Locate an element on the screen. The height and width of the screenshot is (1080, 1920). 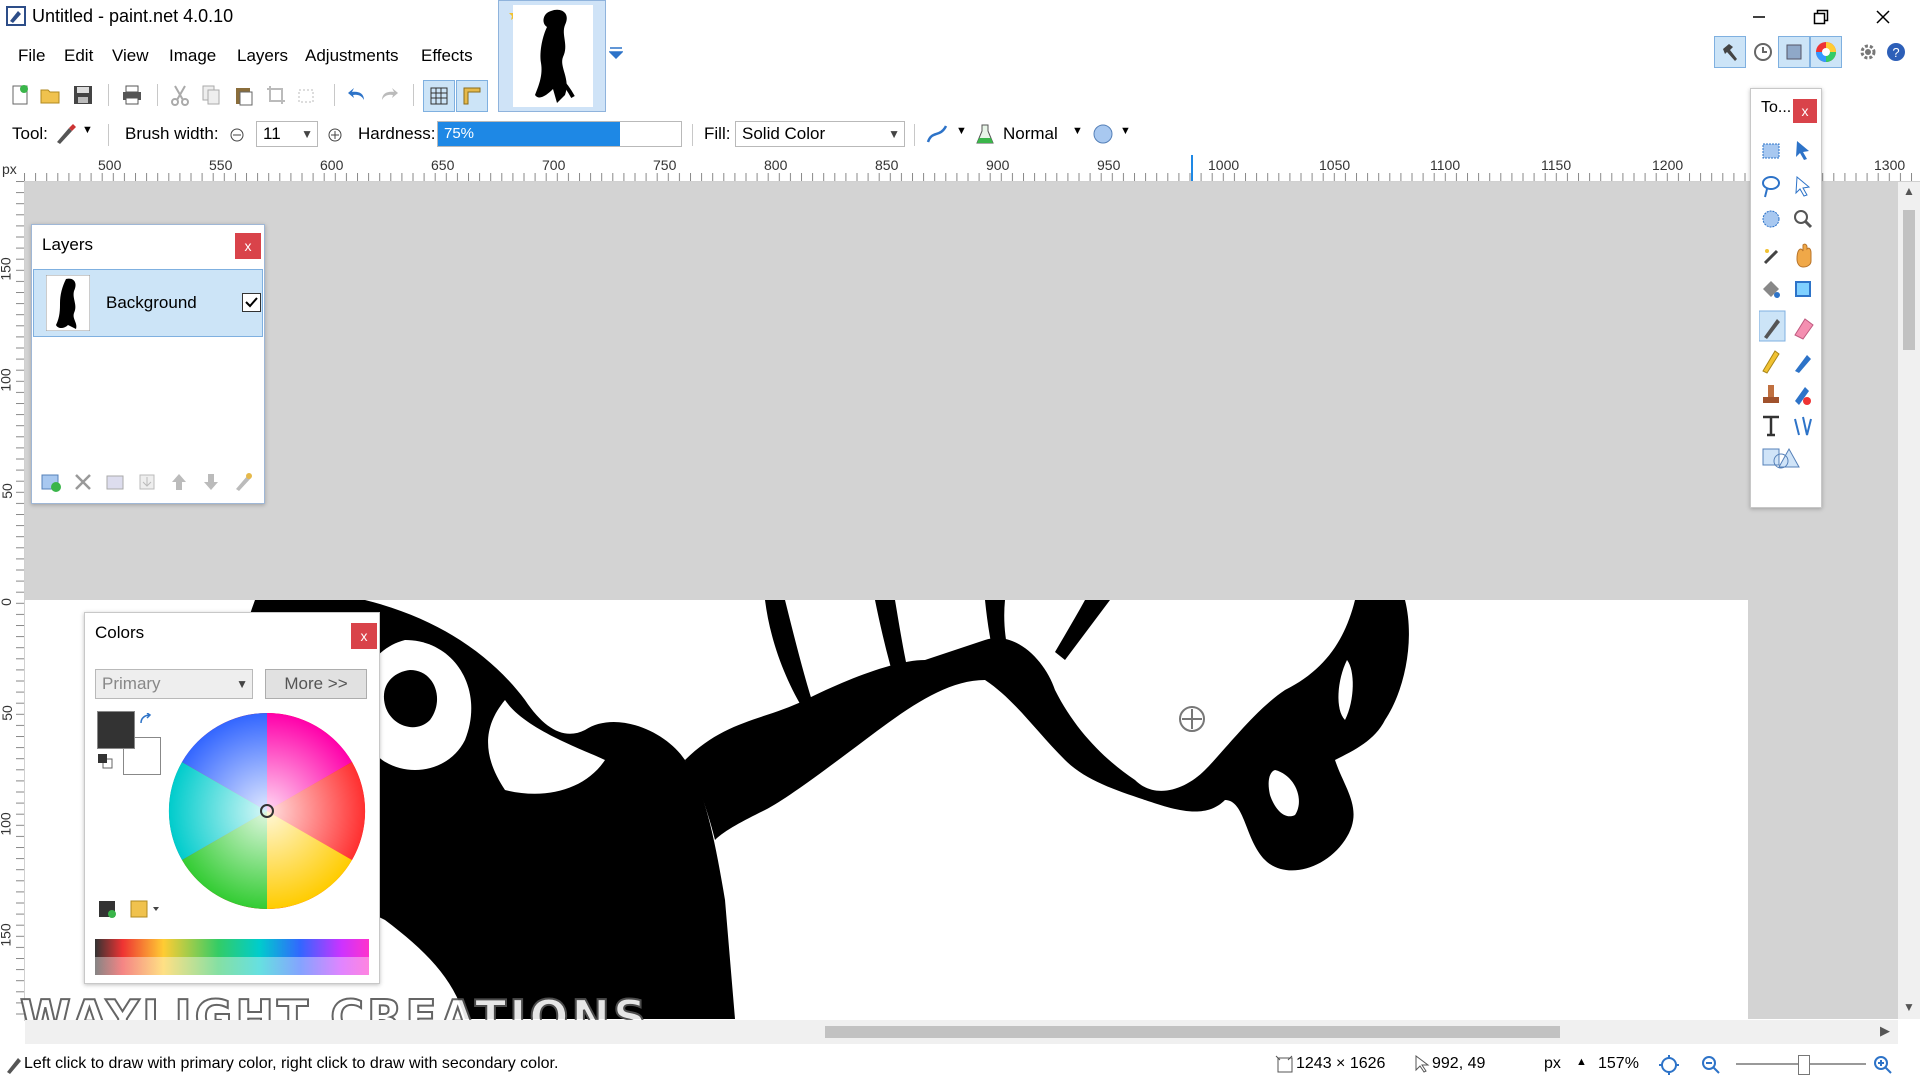
add-palette-color-icon is located at coordinates (107, 909).